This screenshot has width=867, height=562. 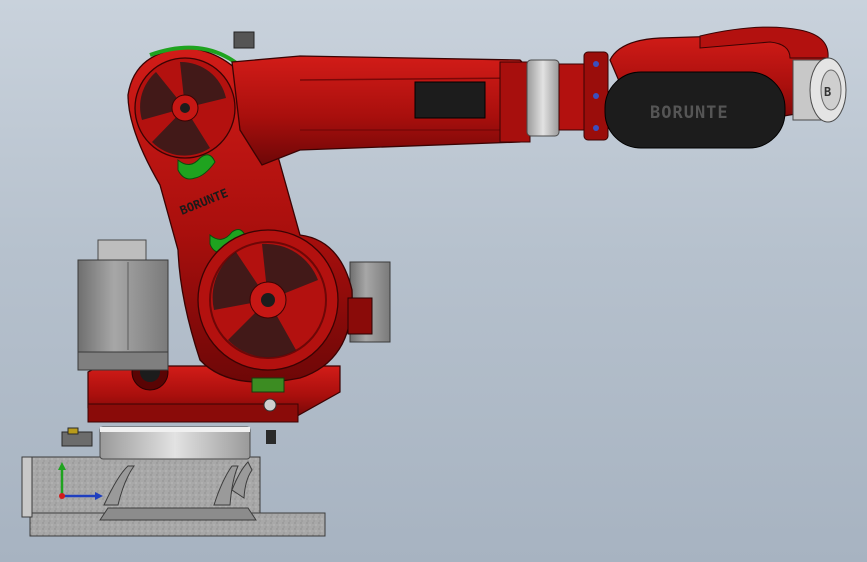 I want to click on counterweight-bracket, so click(x=360, y=316).